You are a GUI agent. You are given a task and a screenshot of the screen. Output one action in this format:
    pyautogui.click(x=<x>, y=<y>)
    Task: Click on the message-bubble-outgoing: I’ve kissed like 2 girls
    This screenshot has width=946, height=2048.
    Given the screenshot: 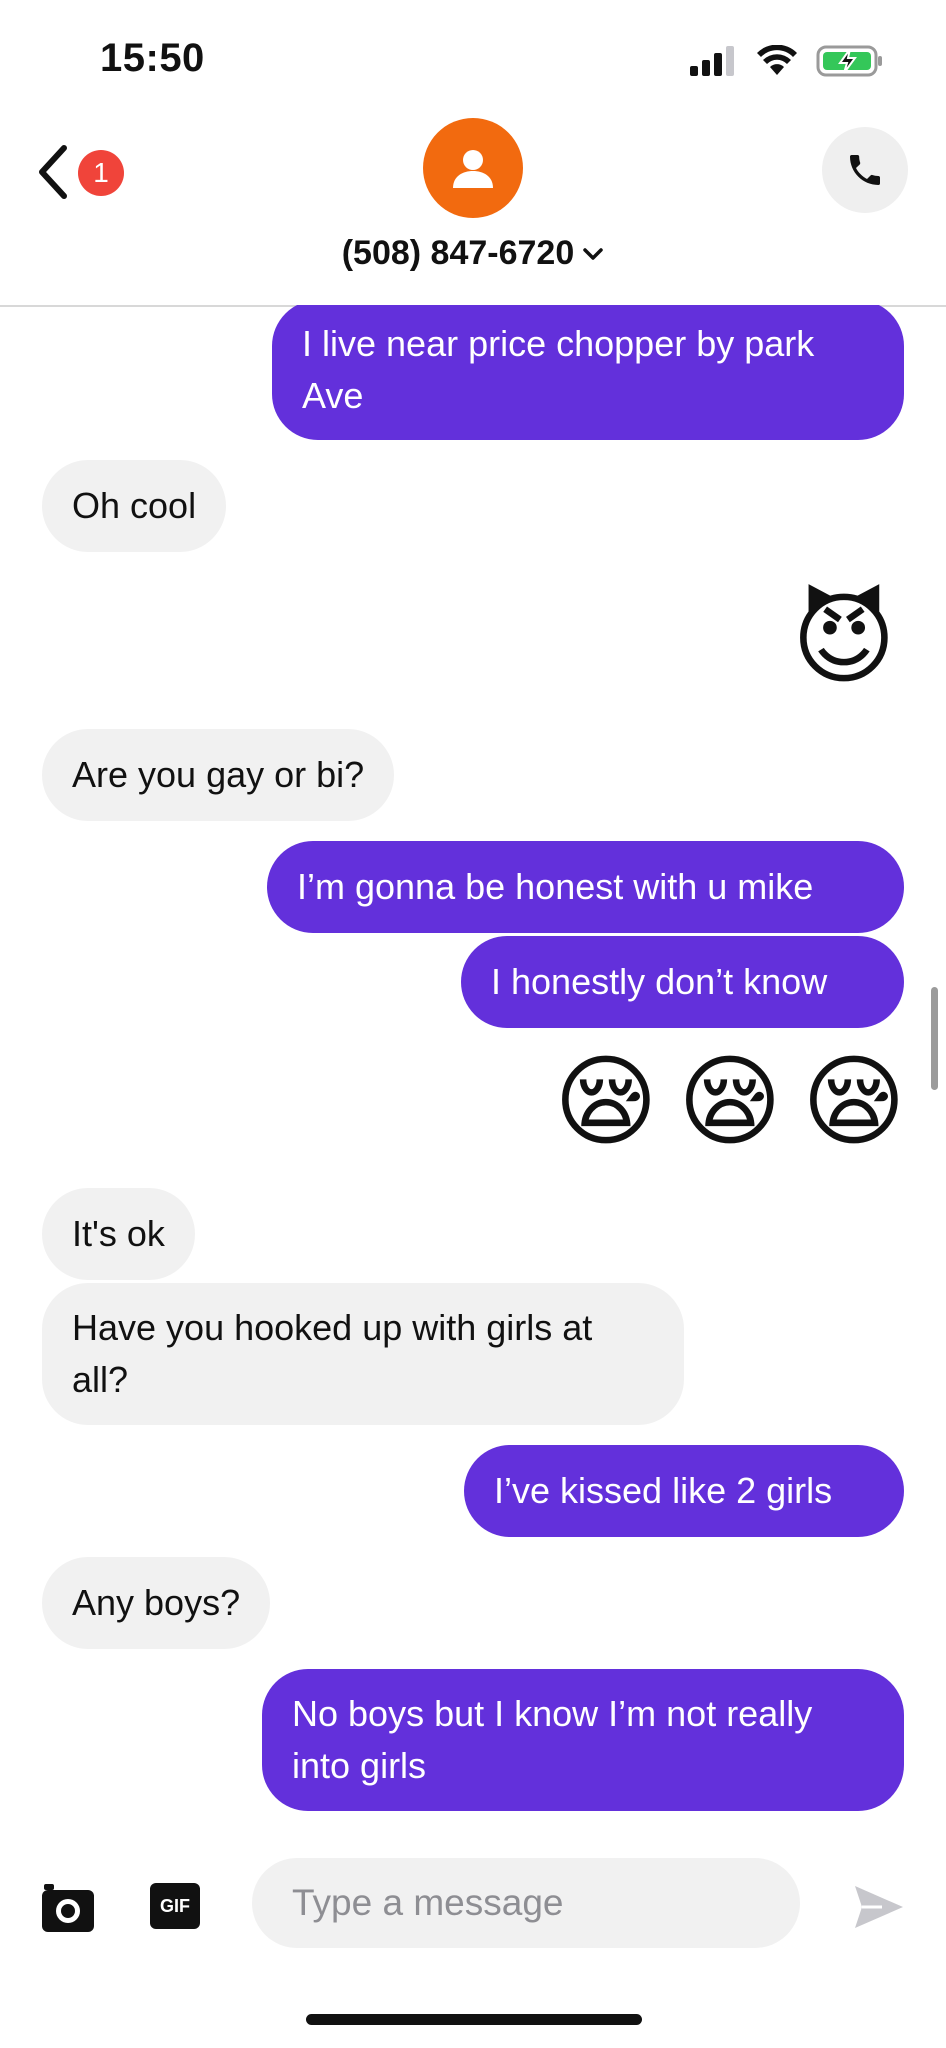 What is the action you would take?
    pyautogui.click(x=684, y=1491)
    